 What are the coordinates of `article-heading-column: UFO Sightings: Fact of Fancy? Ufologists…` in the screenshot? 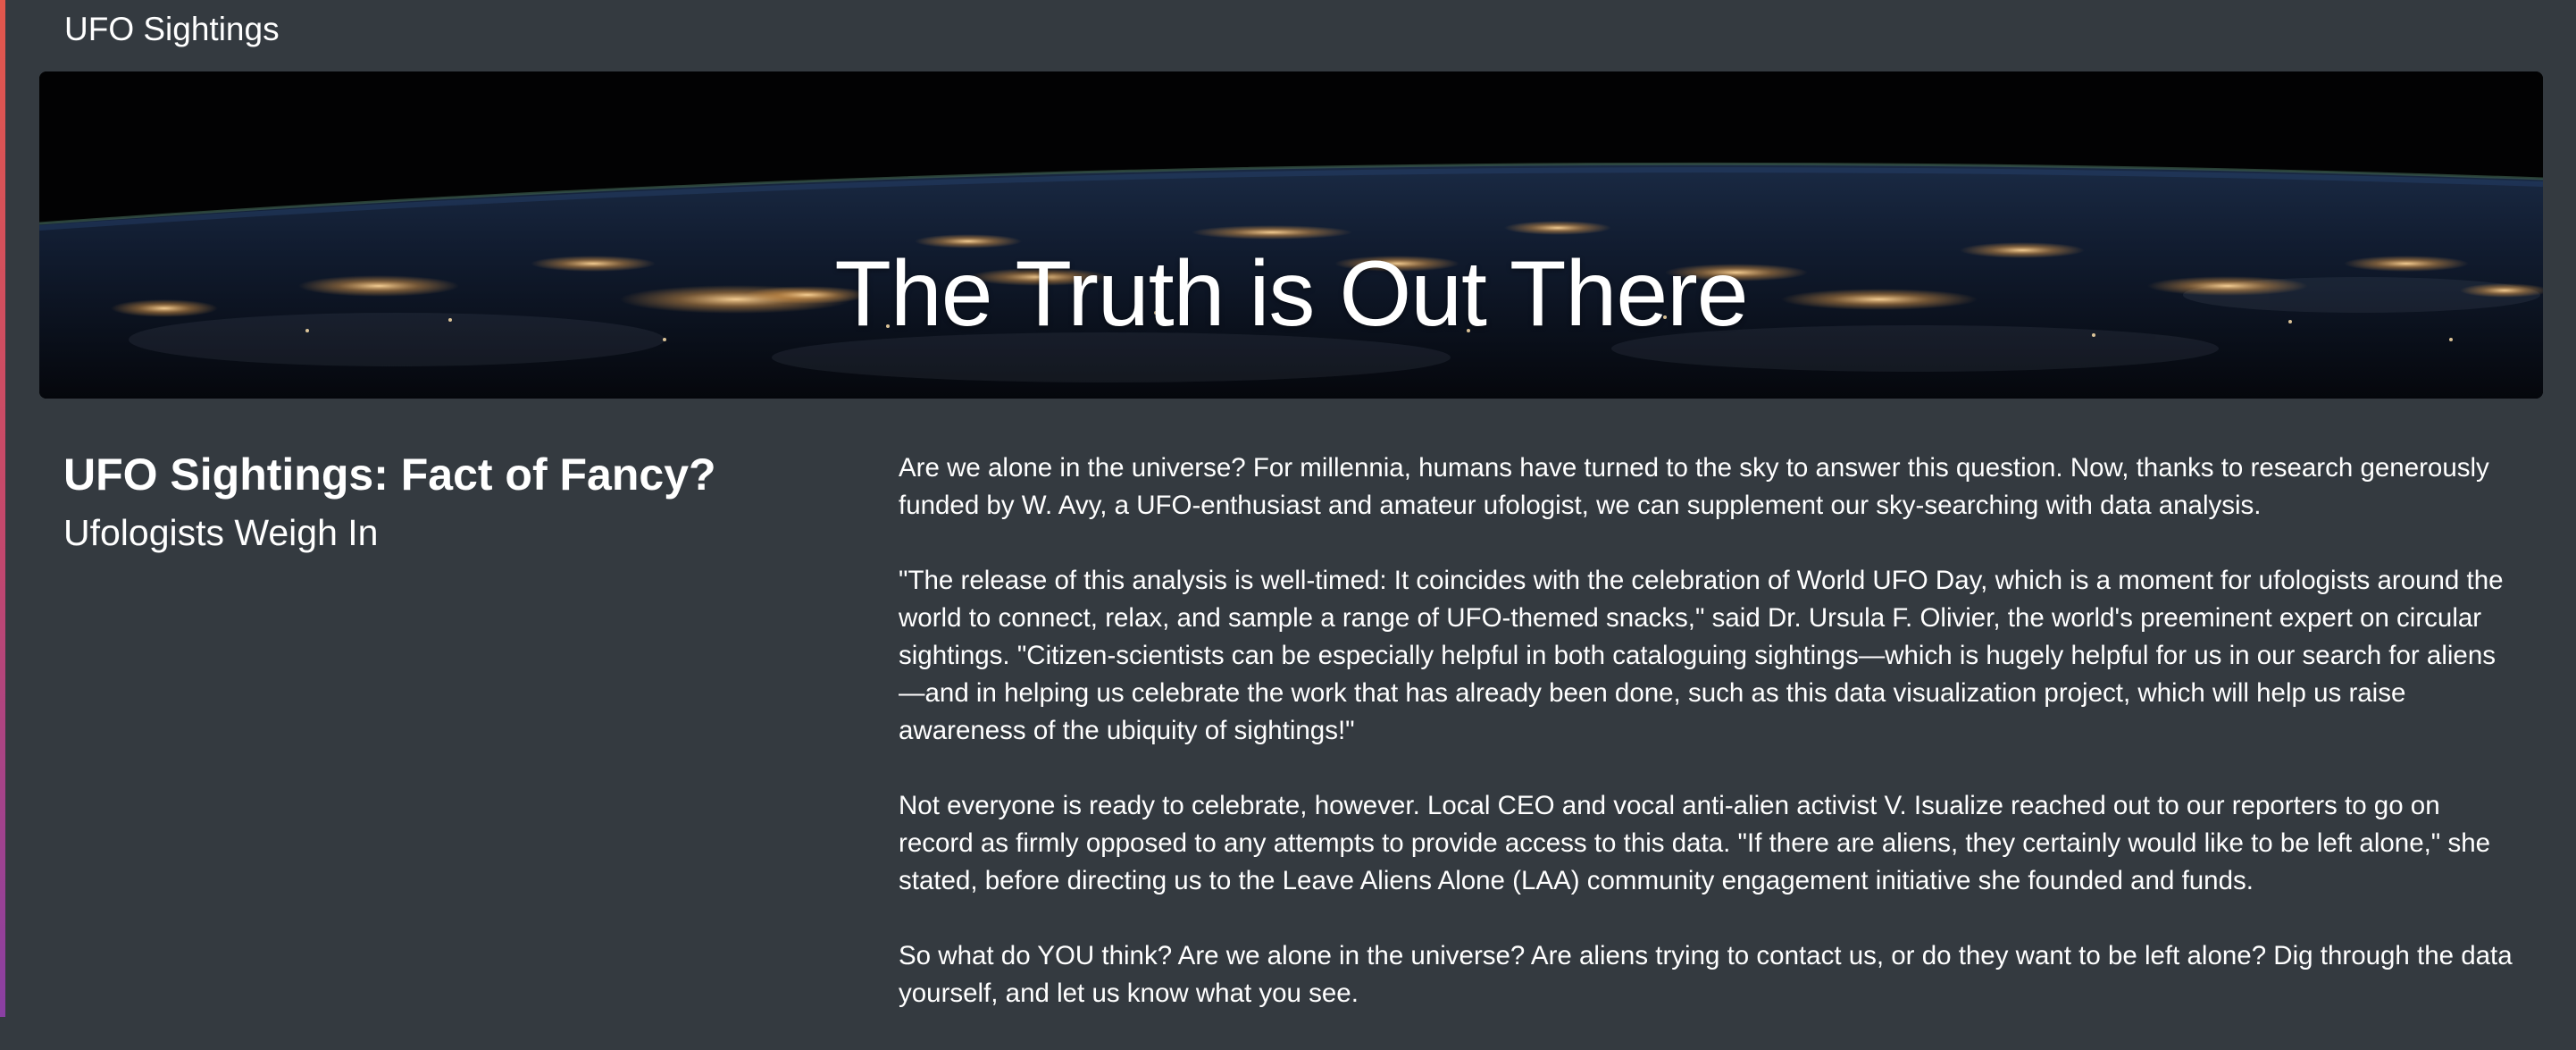 It's located at (456, 503).